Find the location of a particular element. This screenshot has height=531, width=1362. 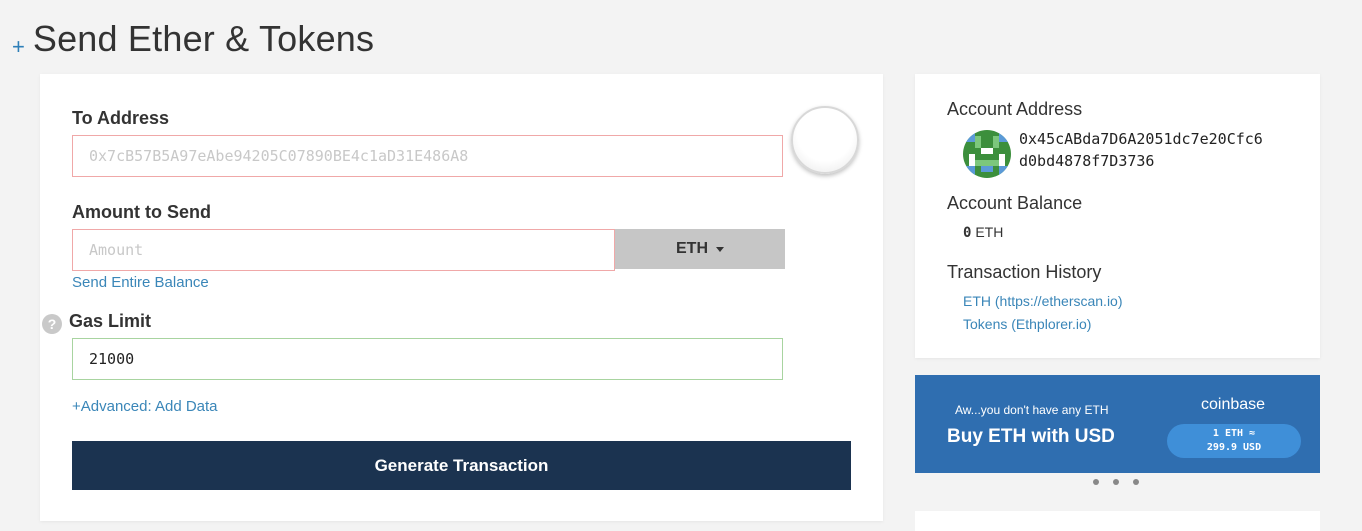

address-avatar-circle is located at coordinates (825, 140).